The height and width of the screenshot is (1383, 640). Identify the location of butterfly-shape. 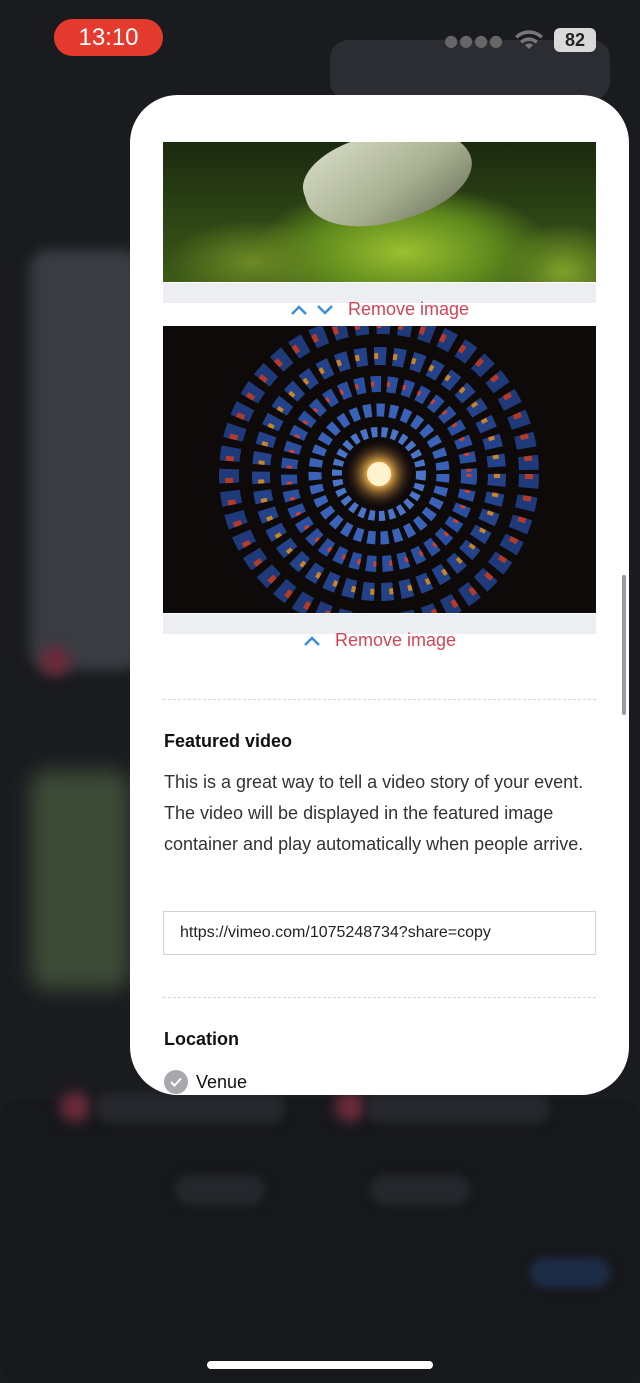
(388, 194).